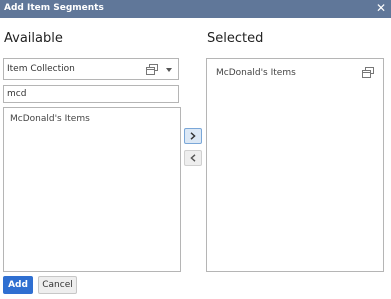 The width and height of the screenshot is (391, 299). I want to click on dialog-titlebar: Add Item Segments ✕, so click(195, 9).